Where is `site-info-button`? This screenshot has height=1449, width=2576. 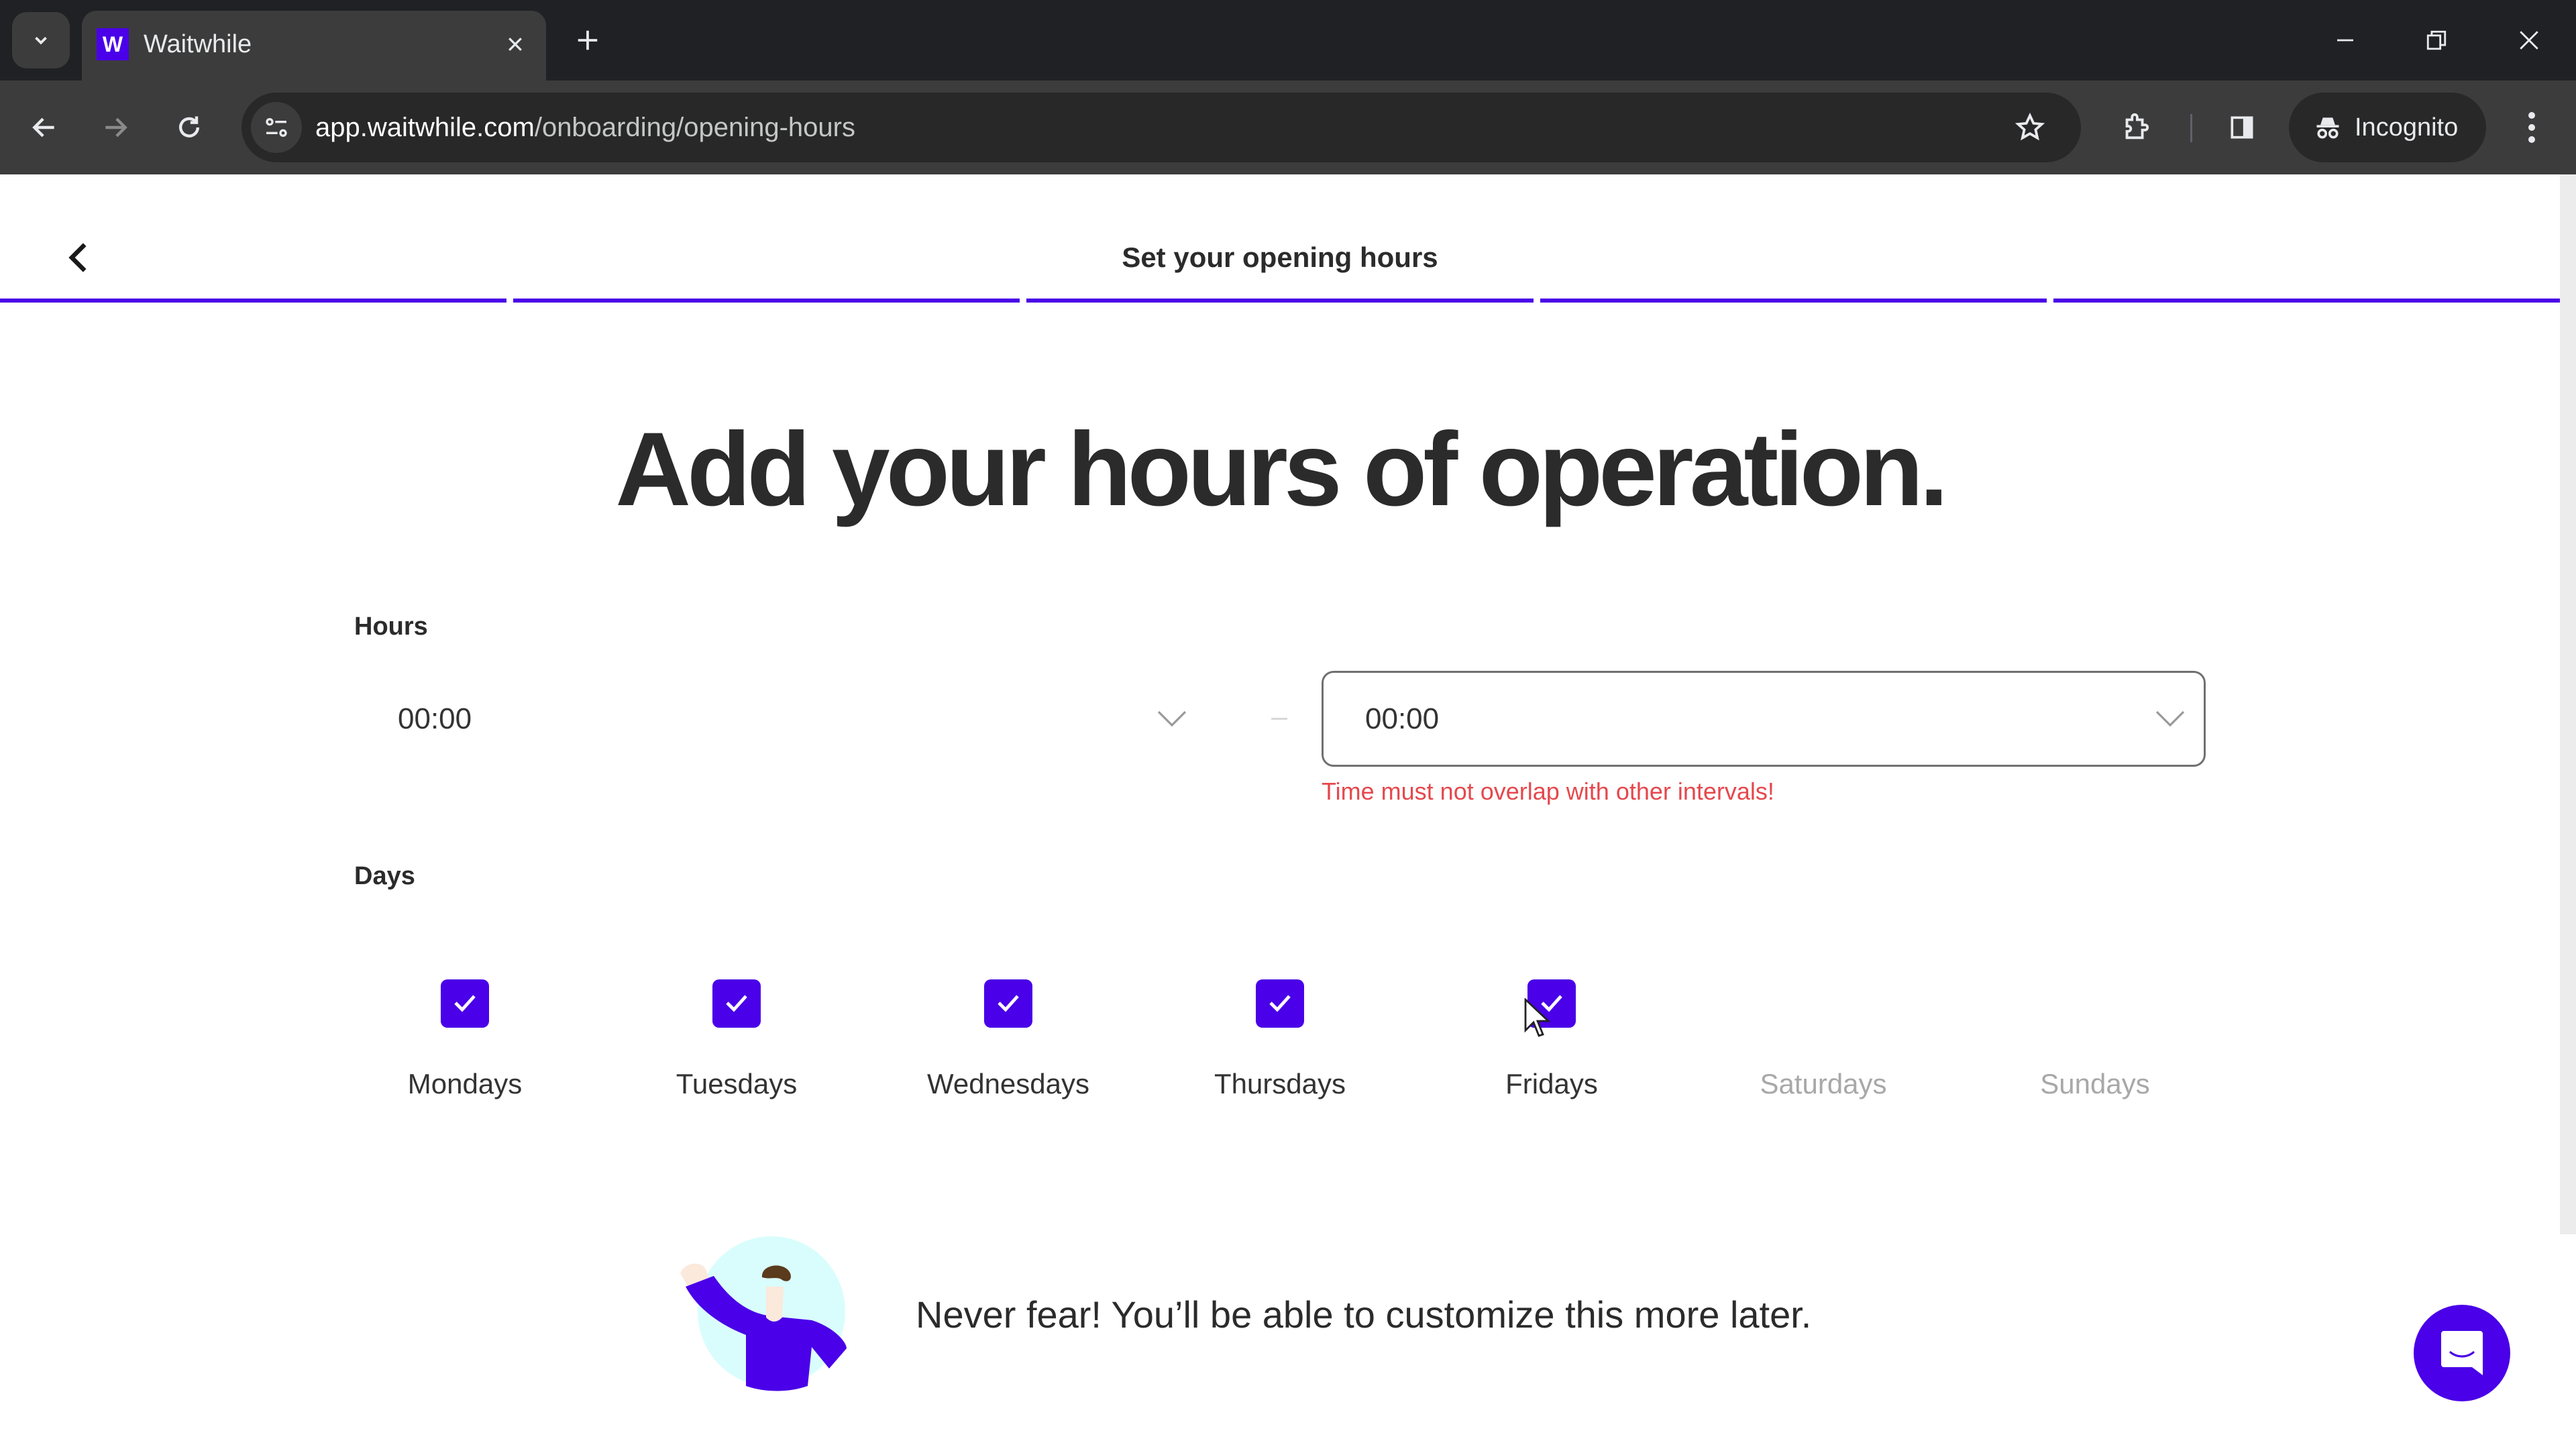
site-info-button is located at coordinates (276, 127).